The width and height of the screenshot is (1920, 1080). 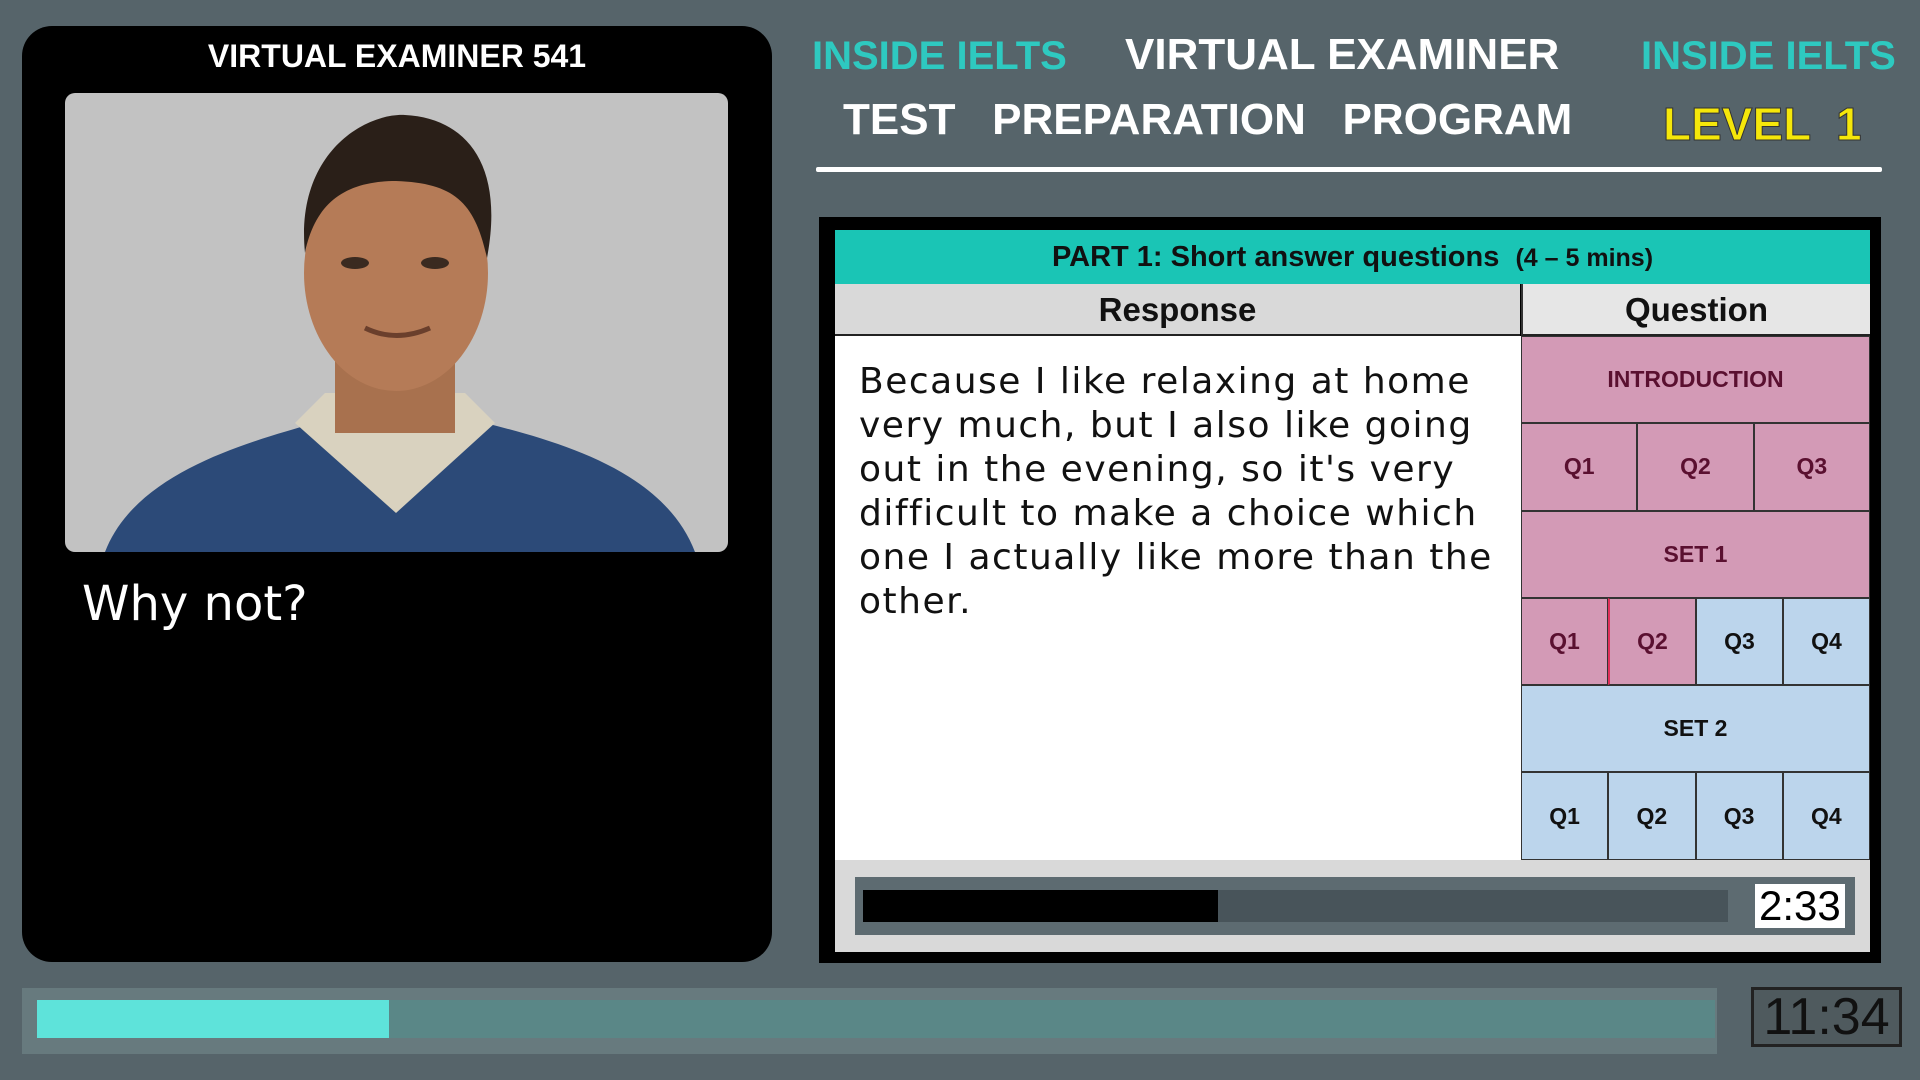 I want to click on examiner-avatar, so click(x=396, y=322).